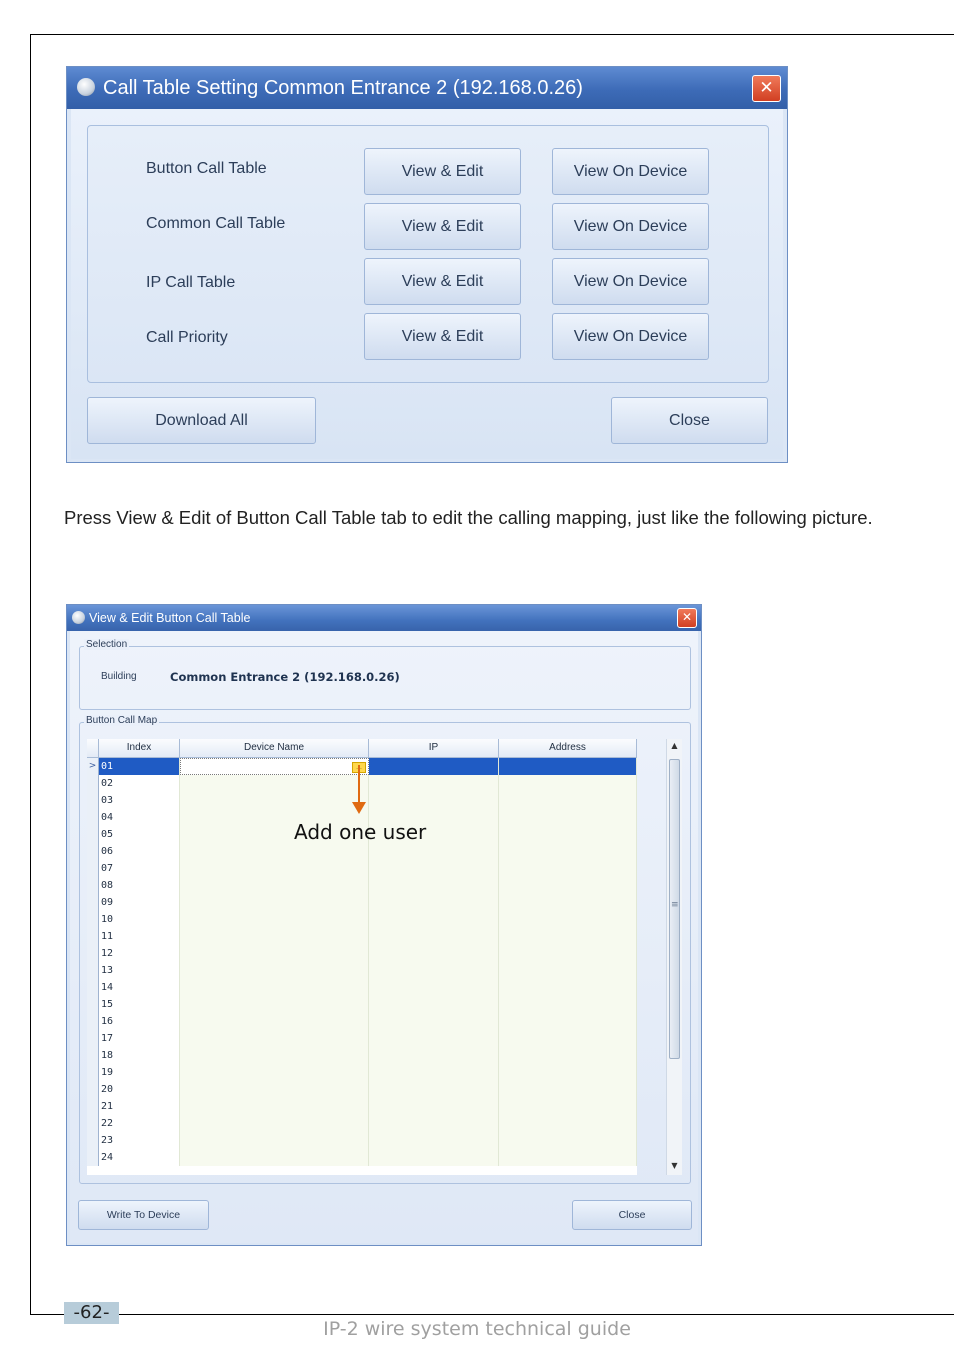  I want to click on download-all-button: Download All, so click(201, 420).